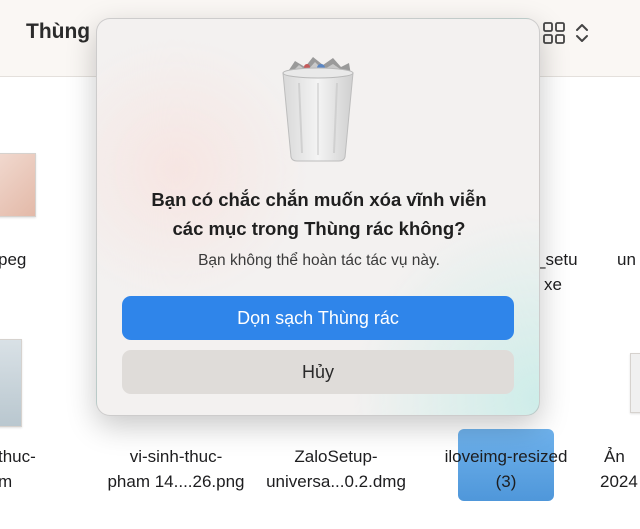 The image size is (640, 529). What do you see at coordinates (318, 109) in the screenshot?
I see `trash-icon` at bounding box center [318, 109].